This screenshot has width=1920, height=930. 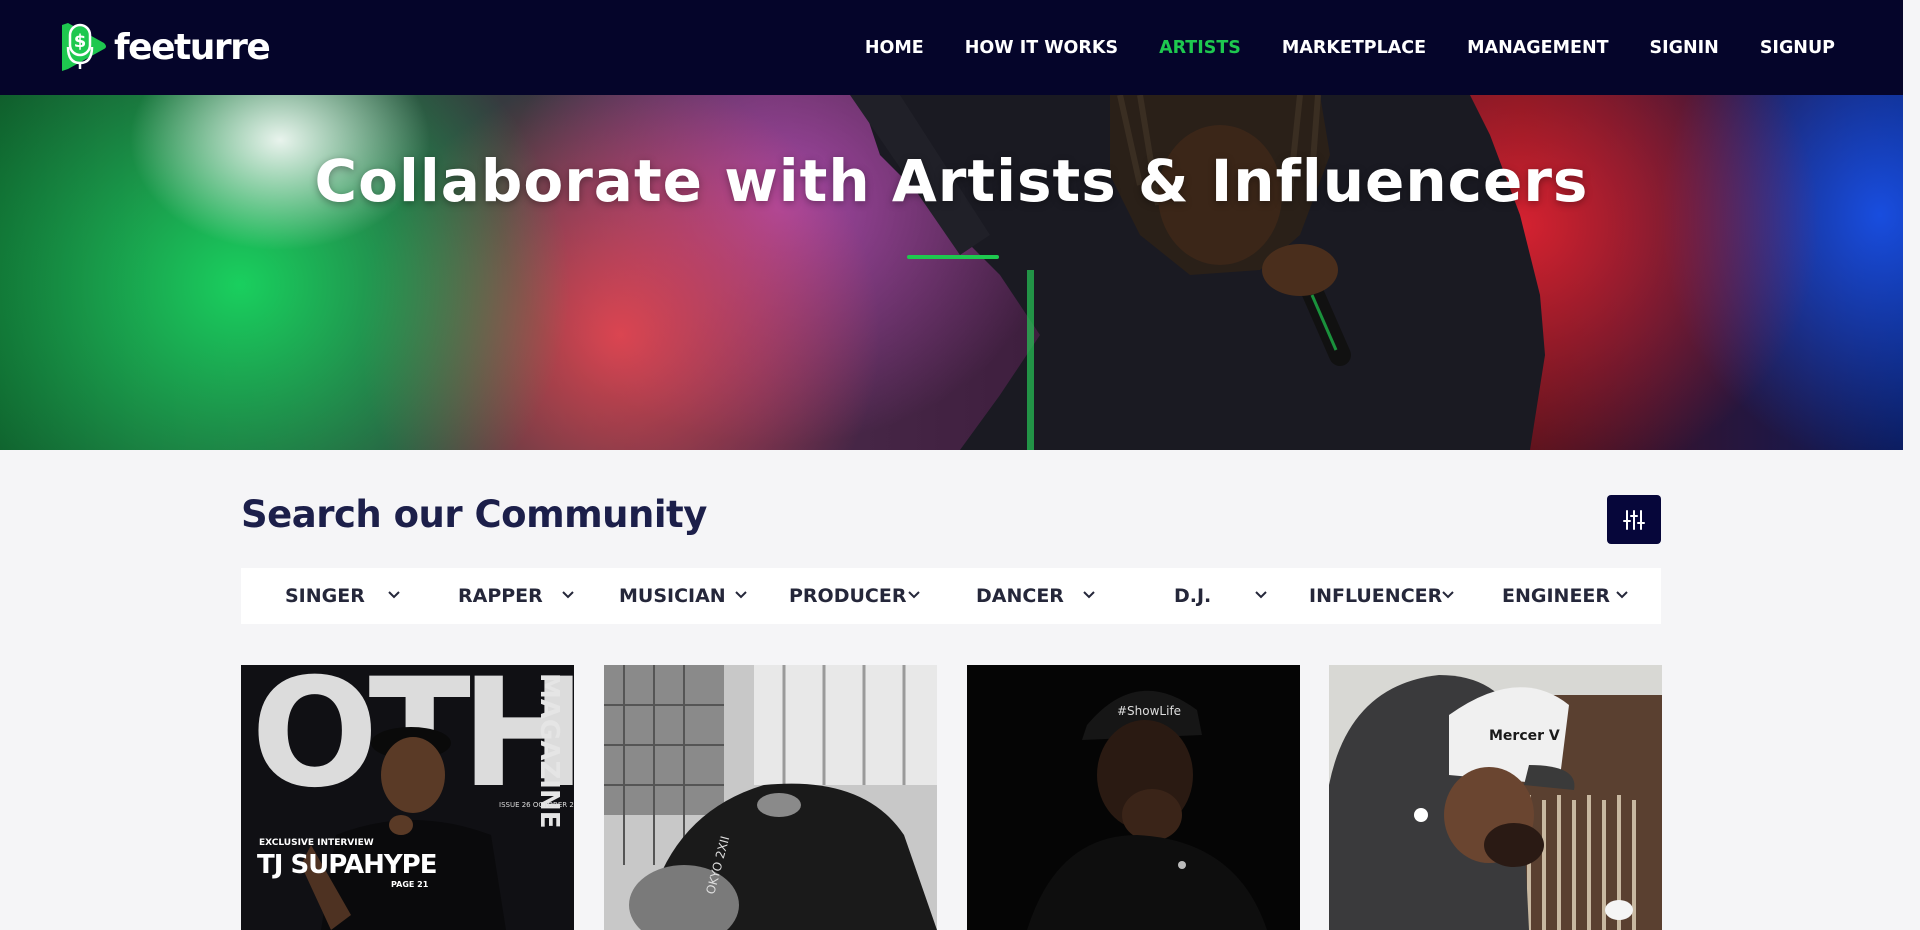 What do you see at coordinates (1354, 48) in the screenshot?
I see `nav-marketplace: MARKETPLACE` at bounding box center [1354, 48].